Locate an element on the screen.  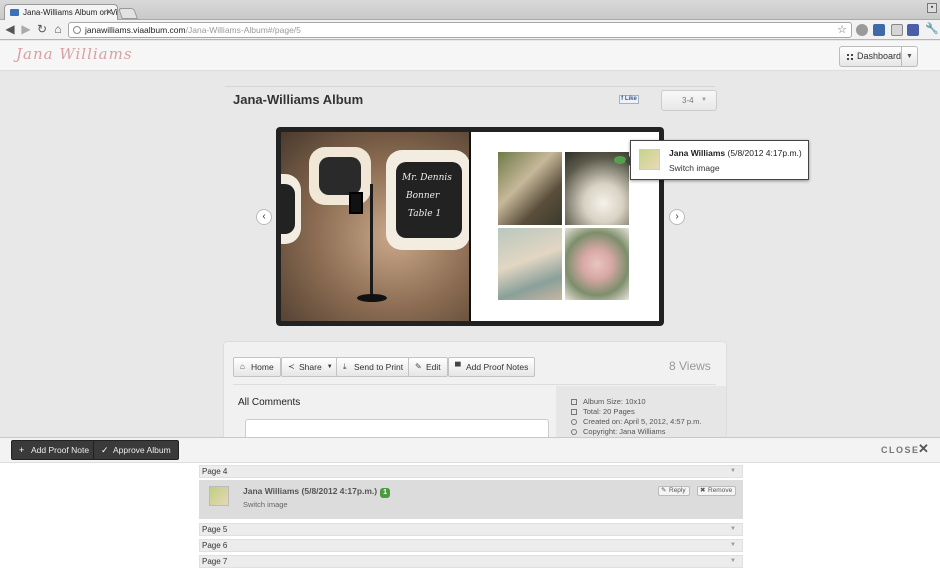
window-control-icon: ▪ is located at coordinates (932, 8).